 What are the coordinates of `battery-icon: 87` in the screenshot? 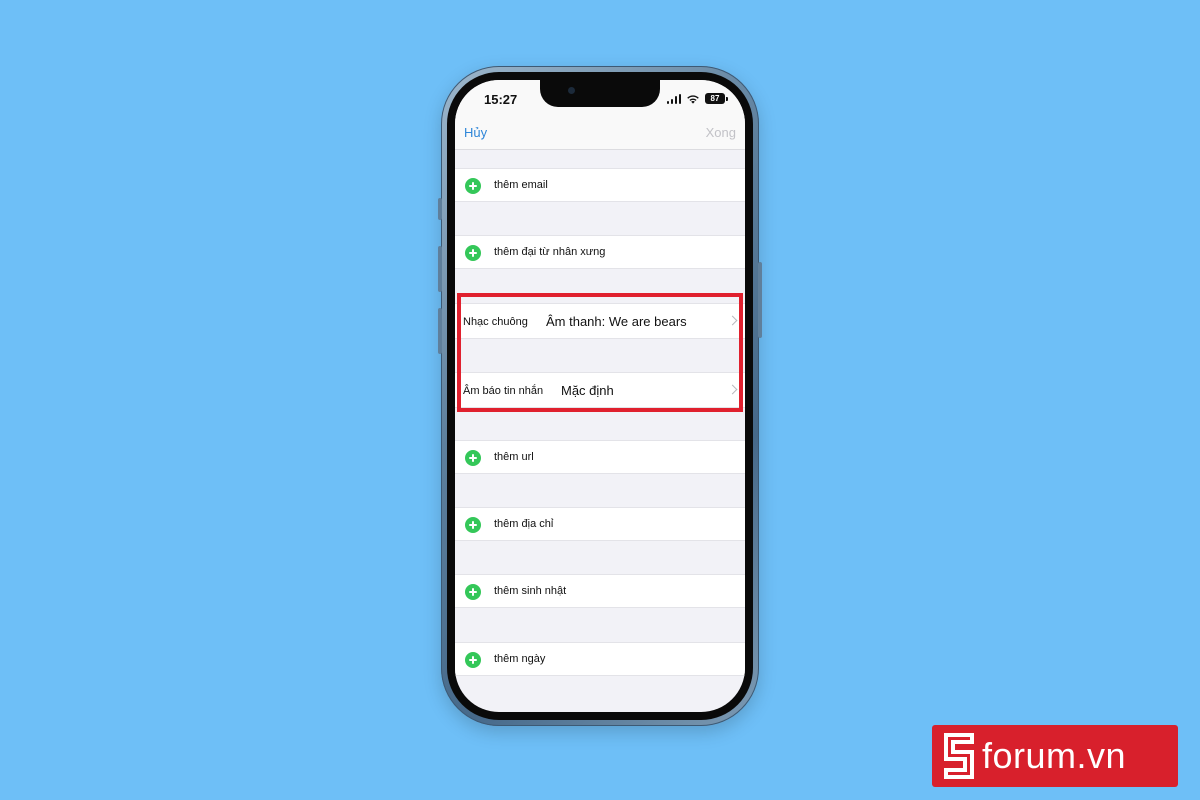 It's located at (716, 98).